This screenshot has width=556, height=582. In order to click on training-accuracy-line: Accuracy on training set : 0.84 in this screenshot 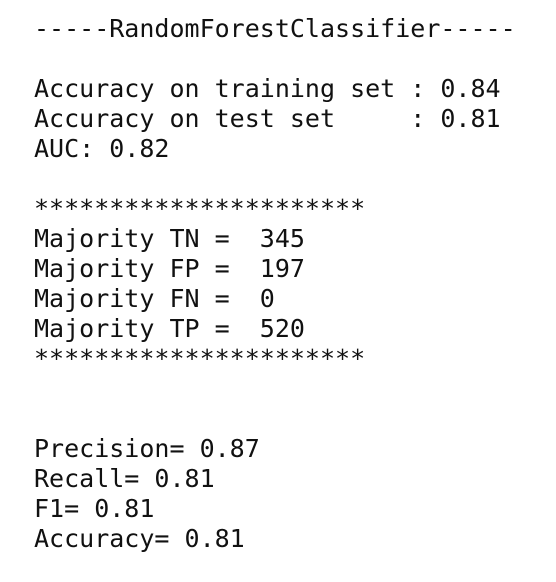, I will do `click(267, 88)`.